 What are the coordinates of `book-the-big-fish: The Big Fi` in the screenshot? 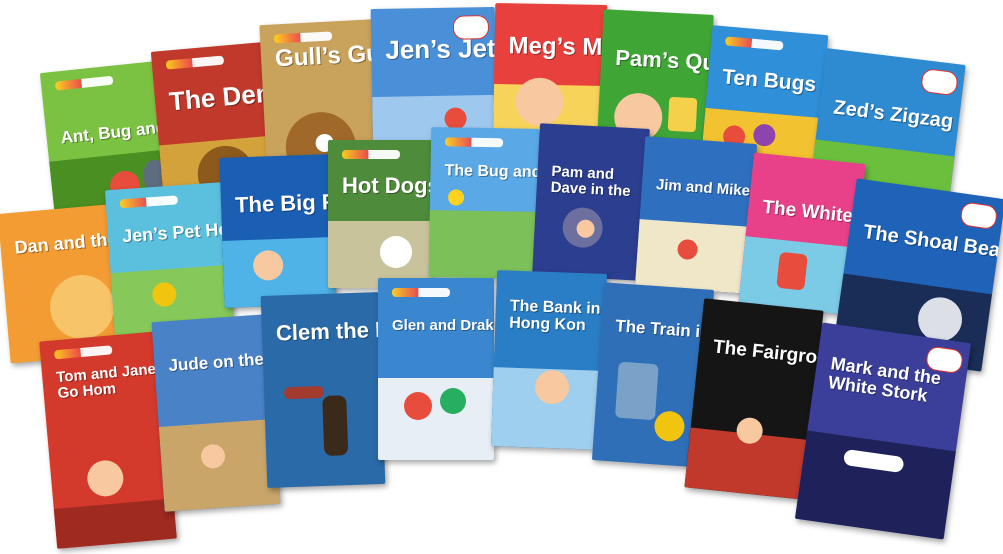 It's located at (278, 231).